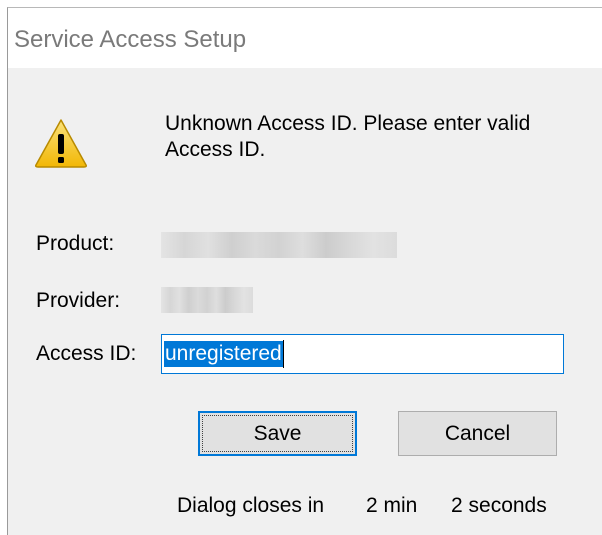 The height and width of the screenshot is (535, 602). Describe the element at coordinates (283, 354) in the screenshot. I see `text-caret` at that location.